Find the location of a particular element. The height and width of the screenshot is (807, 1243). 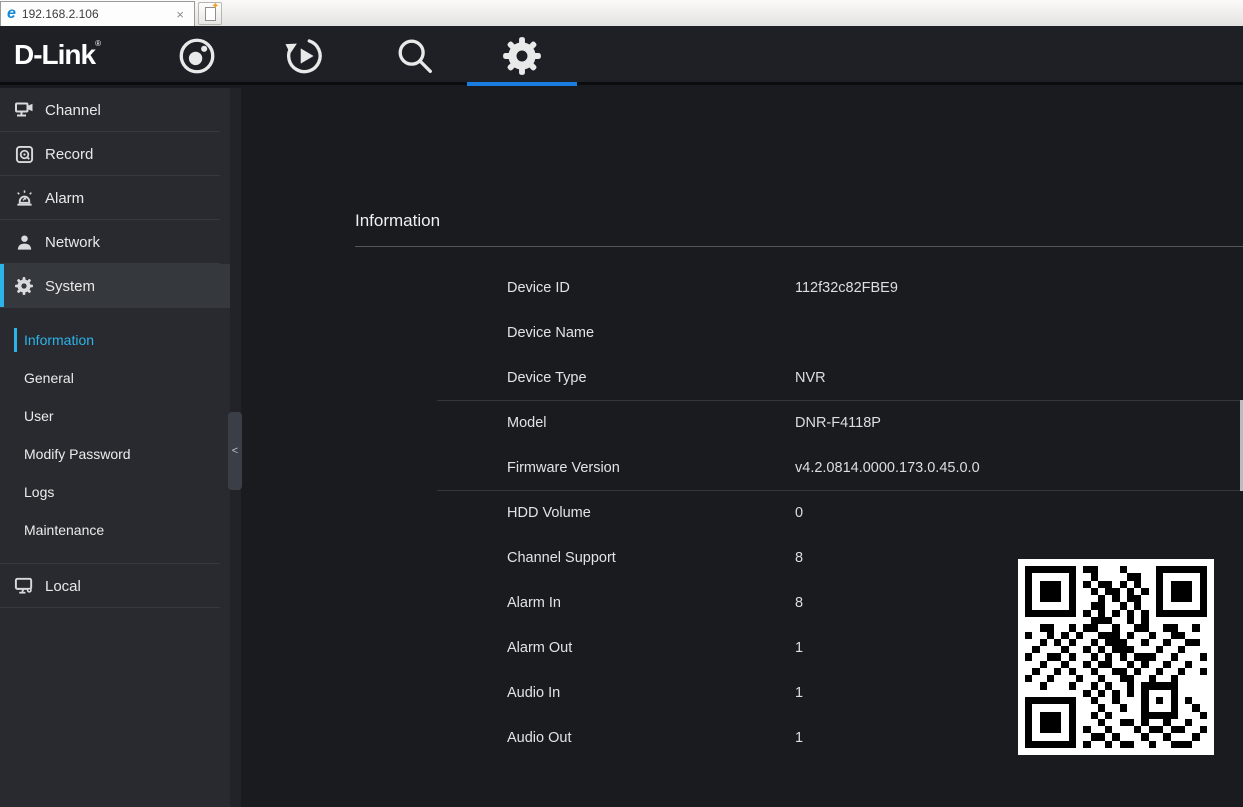

sidebar-item-record: Record is located at coordinates (115, 154).